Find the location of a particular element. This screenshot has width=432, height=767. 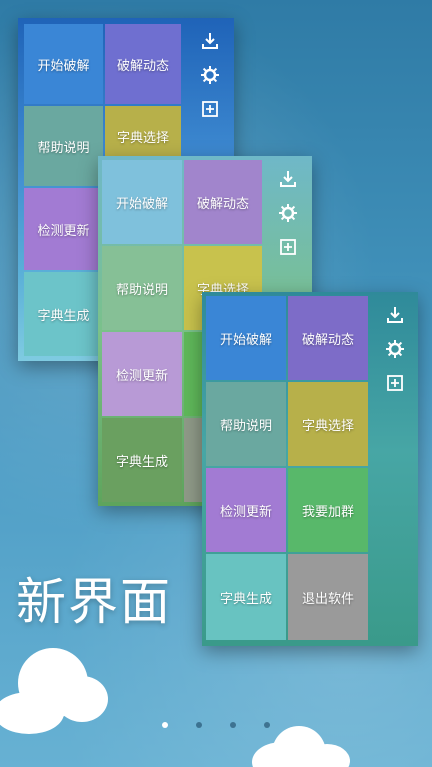

carousel-indicator is located at coordinates (216, 727).